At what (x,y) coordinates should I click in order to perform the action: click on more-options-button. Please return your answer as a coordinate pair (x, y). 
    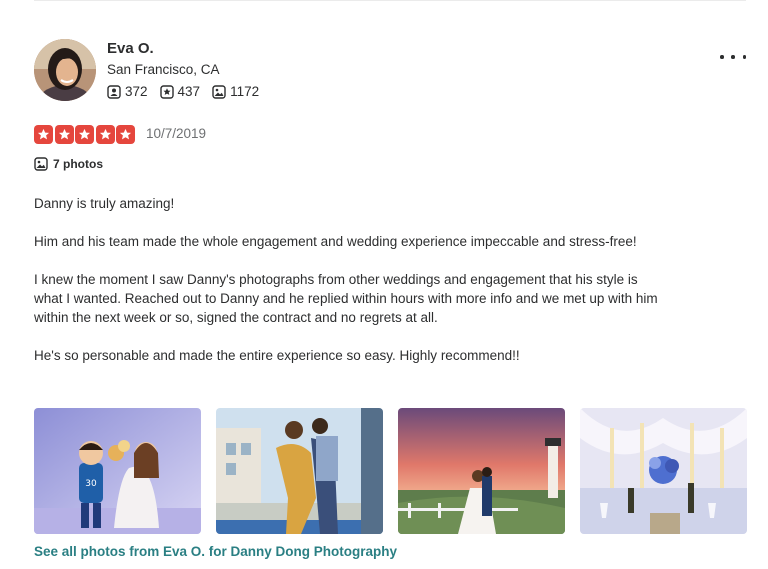
    Looking at the image, I should click on (733, 57).